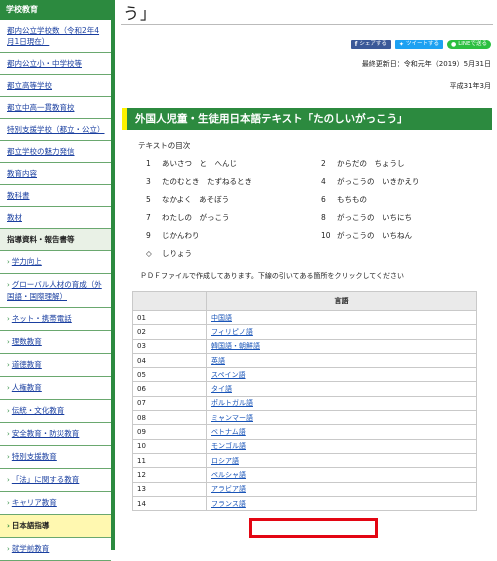  Describe the element at coordinates (30, 548) in the screenshot. I see `sidebar-item-label: 就学前教育` at that location.